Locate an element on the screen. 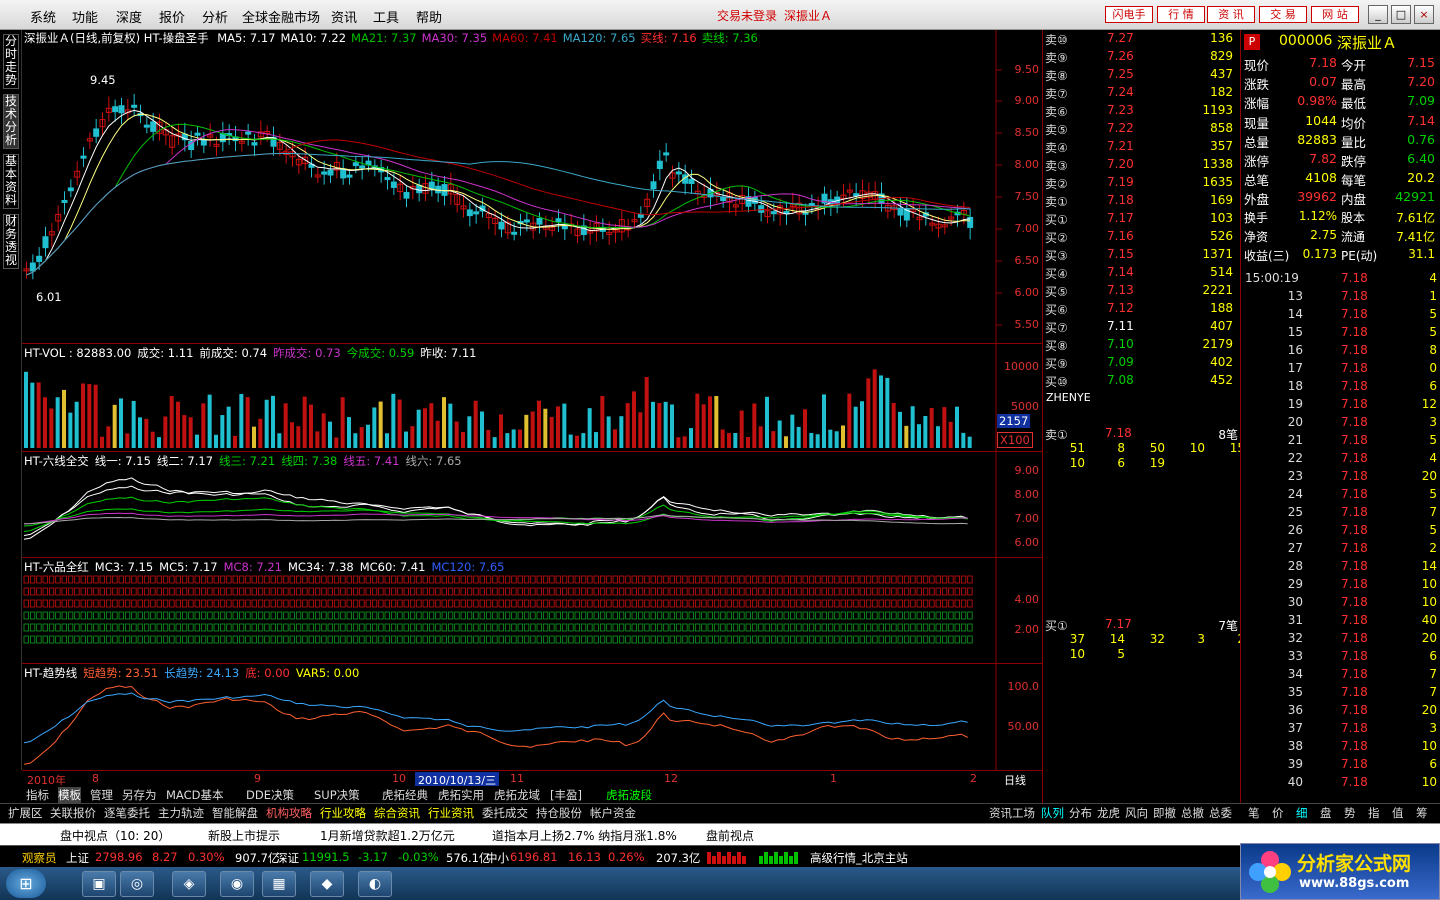 This screenshot has height=900, width=1440. panel-tab: 盘 is located at coordinates (1326, 813).